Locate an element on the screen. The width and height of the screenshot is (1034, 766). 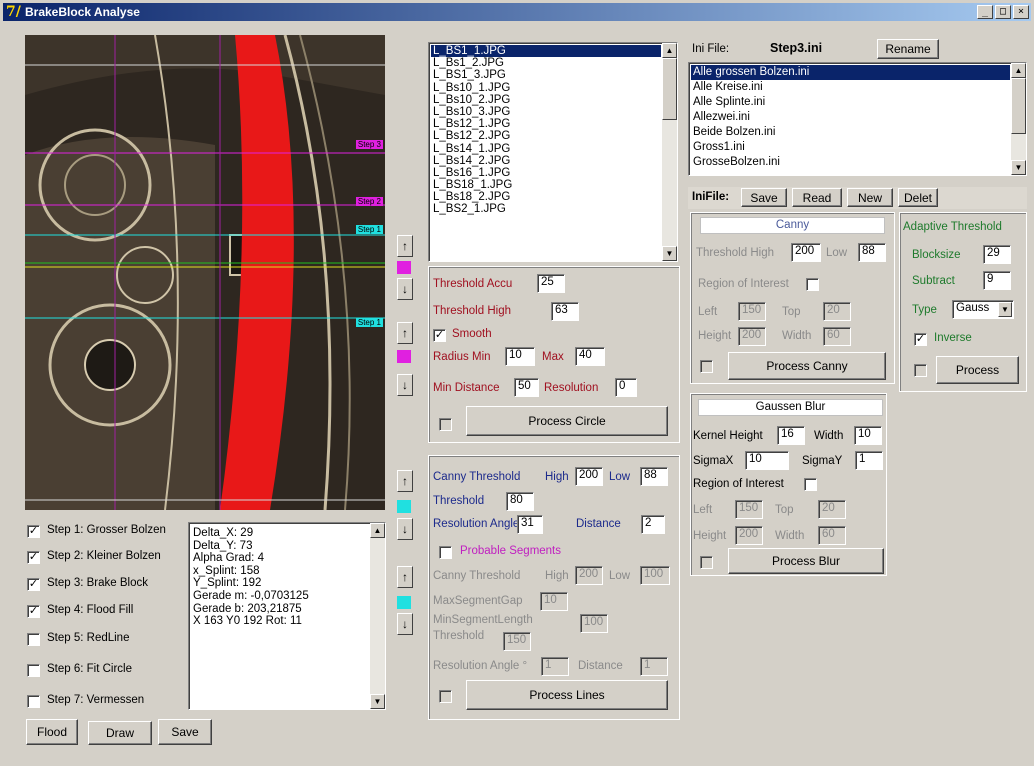
file-list-item: L_Bs10_3.JPG is located at coordinates (546, 112).